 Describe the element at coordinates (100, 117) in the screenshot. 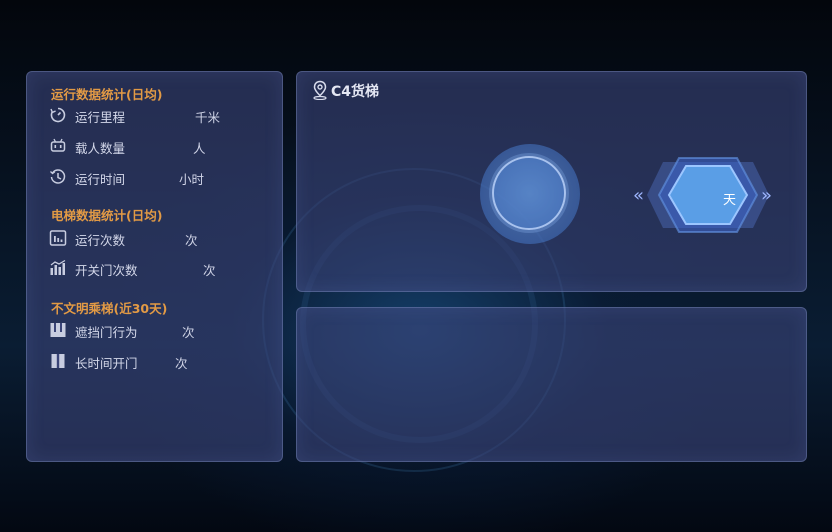

I see `stat-label: 运行里程` at that location.